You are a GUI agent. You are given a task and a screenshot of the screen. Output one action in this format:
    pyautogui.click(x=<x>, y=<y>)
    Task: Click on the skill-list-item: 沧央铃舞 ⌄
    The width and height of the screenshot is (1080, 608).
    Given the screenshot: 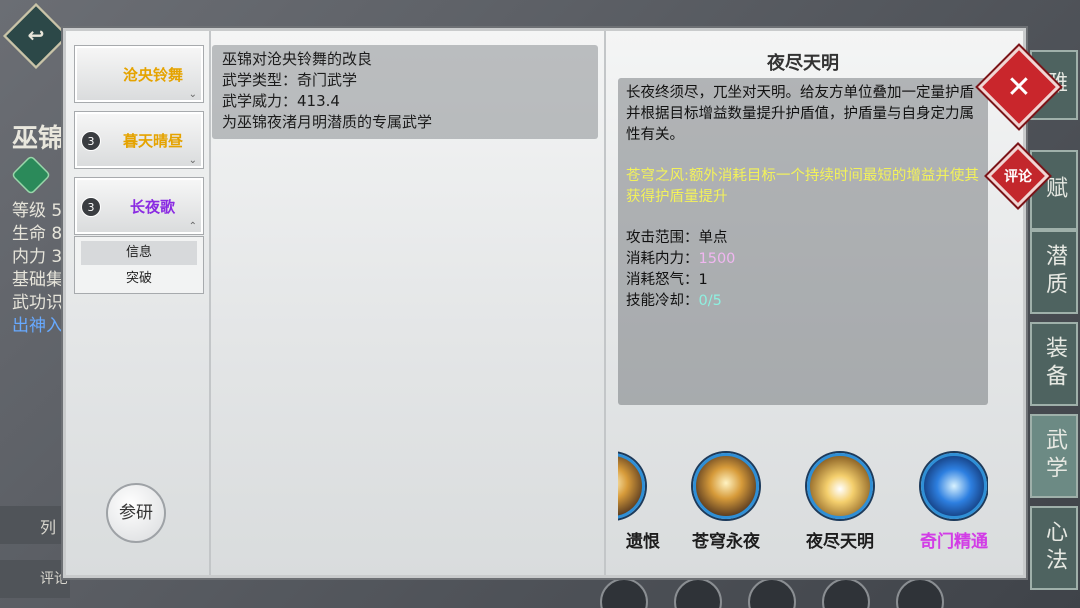 What is the action you would take?
    pyautogui.click(x=139, y=74)
    